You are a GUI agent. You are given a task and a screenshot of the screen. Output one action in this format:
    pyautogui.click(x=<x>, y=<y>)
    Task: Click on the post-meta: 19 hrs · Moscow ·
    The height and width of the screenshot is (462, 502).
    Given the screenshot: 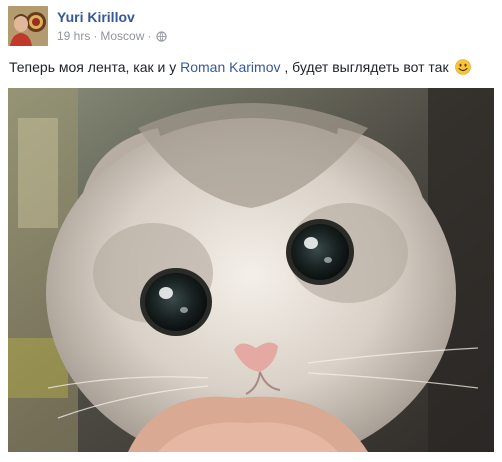 What is the action you would take?
    pyautogui.click(x=112, y=36)
    